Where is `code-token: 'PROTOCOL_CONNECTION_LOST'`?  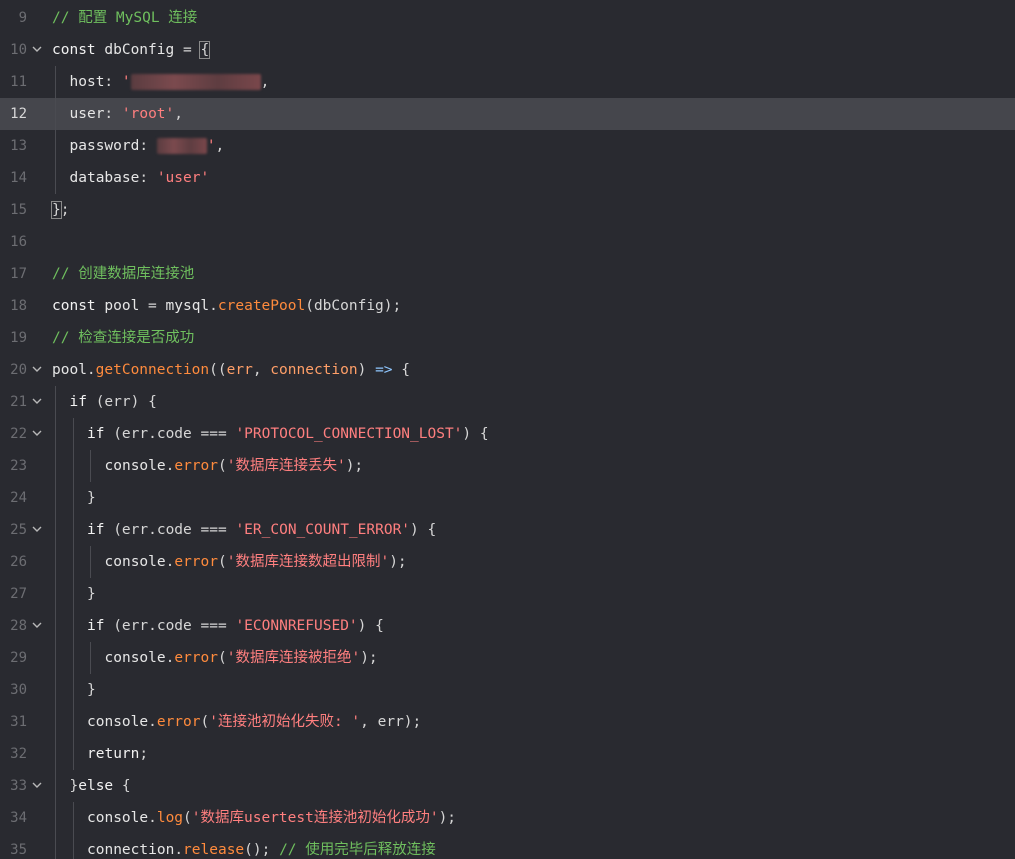 code-token: 'PROTOCOL_CONNECTION_LOST' is located at coordinates (349, 434).